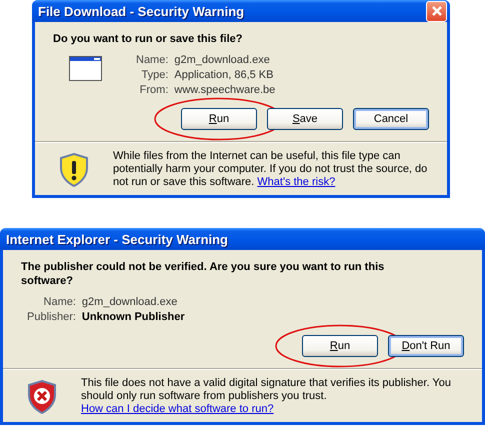 Image resolution: width=485 pixels, height=434 pixels. Describe the element at coordinates (225, 90) in the screenshot. I see `field-value: www.speechware.be` at that location.